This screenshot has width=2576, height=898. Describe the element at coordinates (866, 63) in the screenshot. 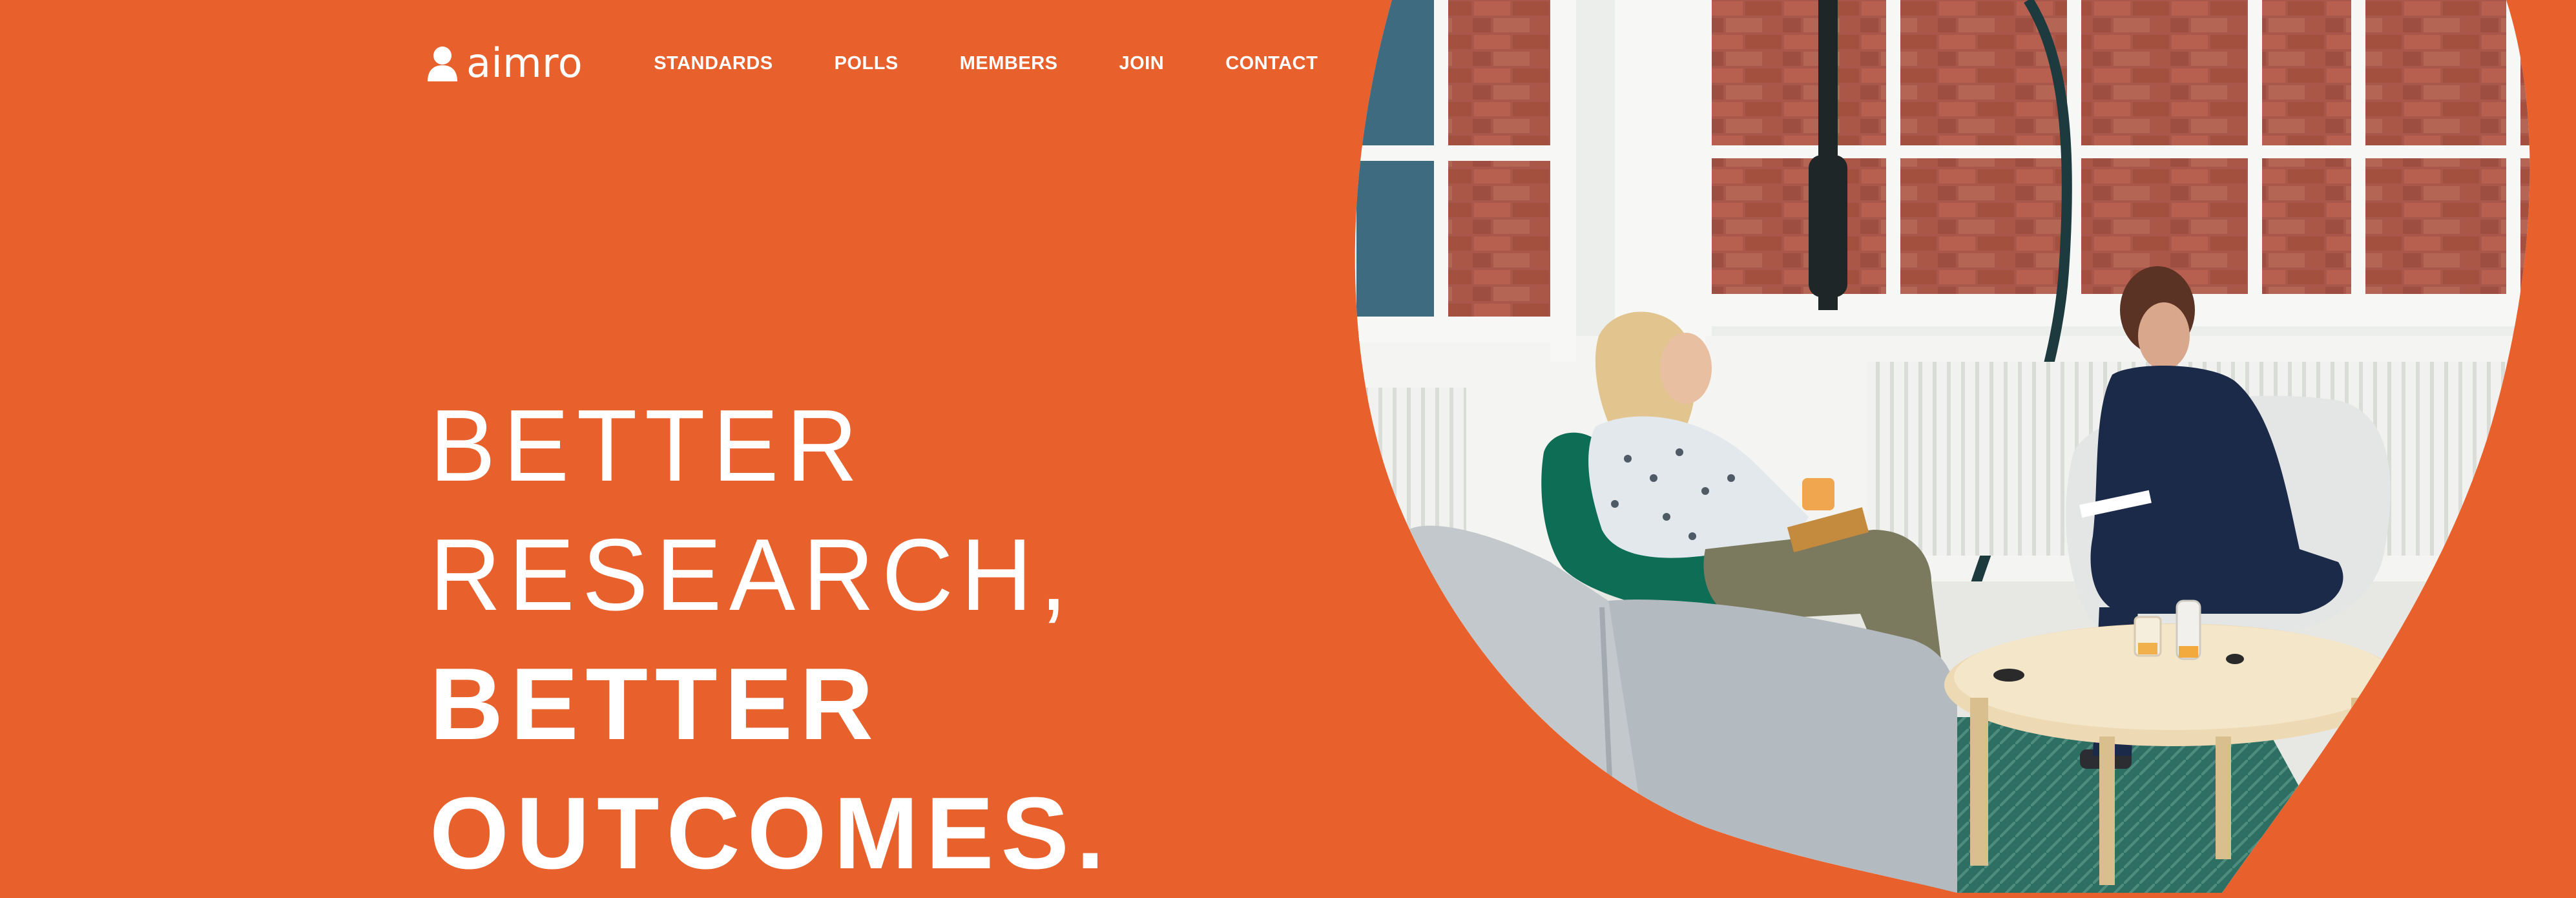

I see `nav-item-polls: POLLS` at that location.